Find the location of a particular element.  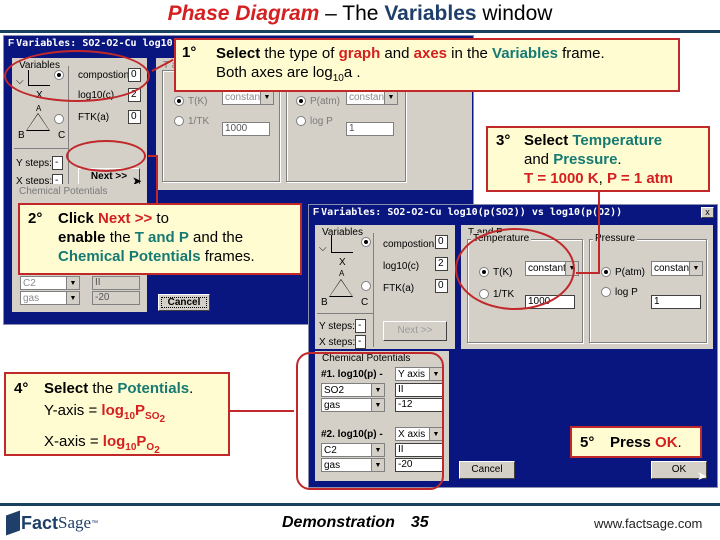

callout-4-connector is located at coordinates (261, 411).